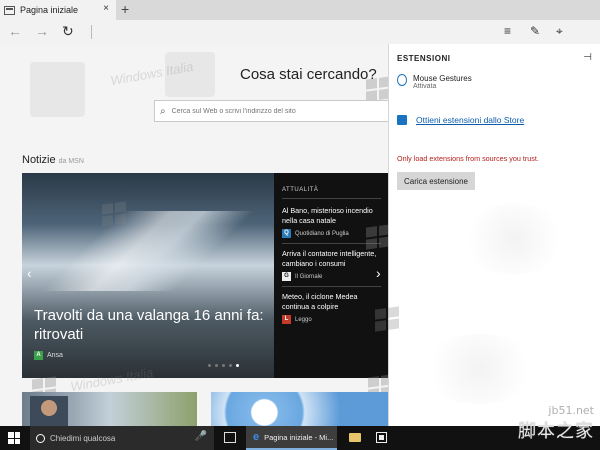 This screenshot has width=600, height=450. Describe the element at coordinates (470, 120) in the screenshot. I see `get-extensions-label: Ottieni estensioni dallo Store` at that location.